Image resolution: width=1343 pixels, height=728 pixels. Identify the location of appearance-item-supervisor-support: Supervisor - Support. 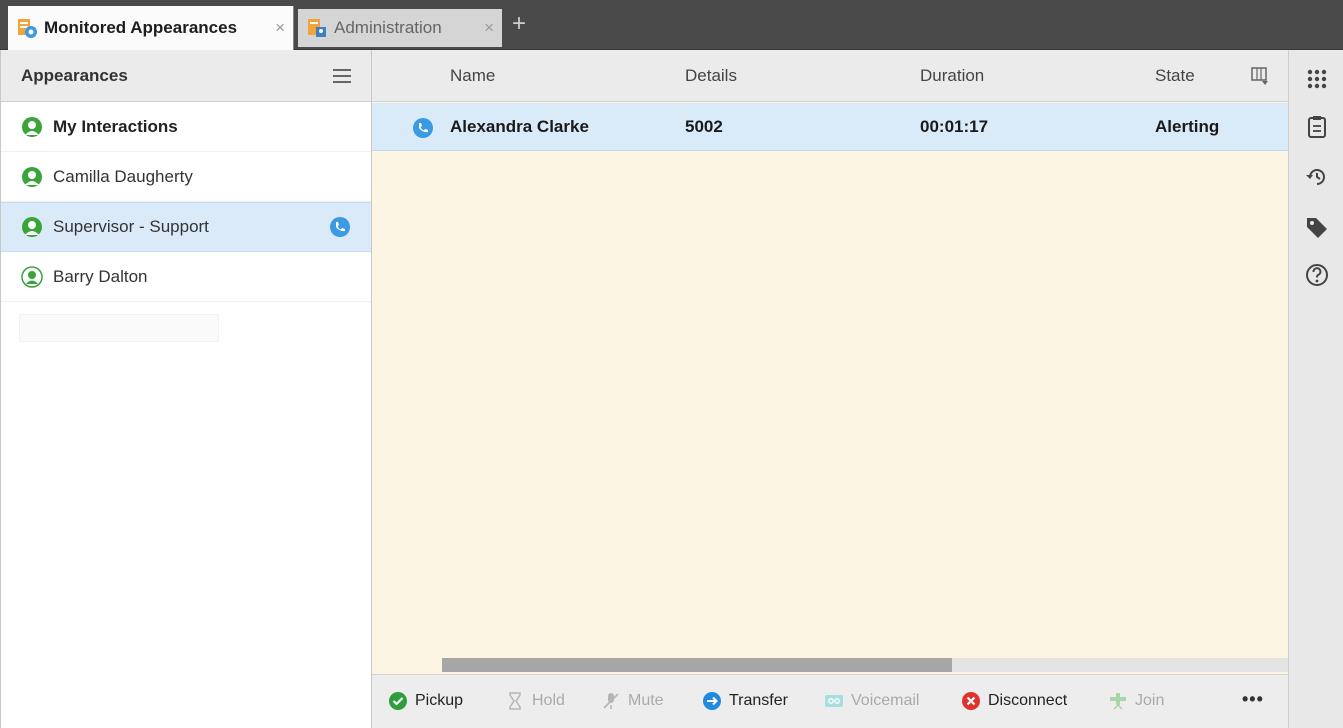
(186, 227).